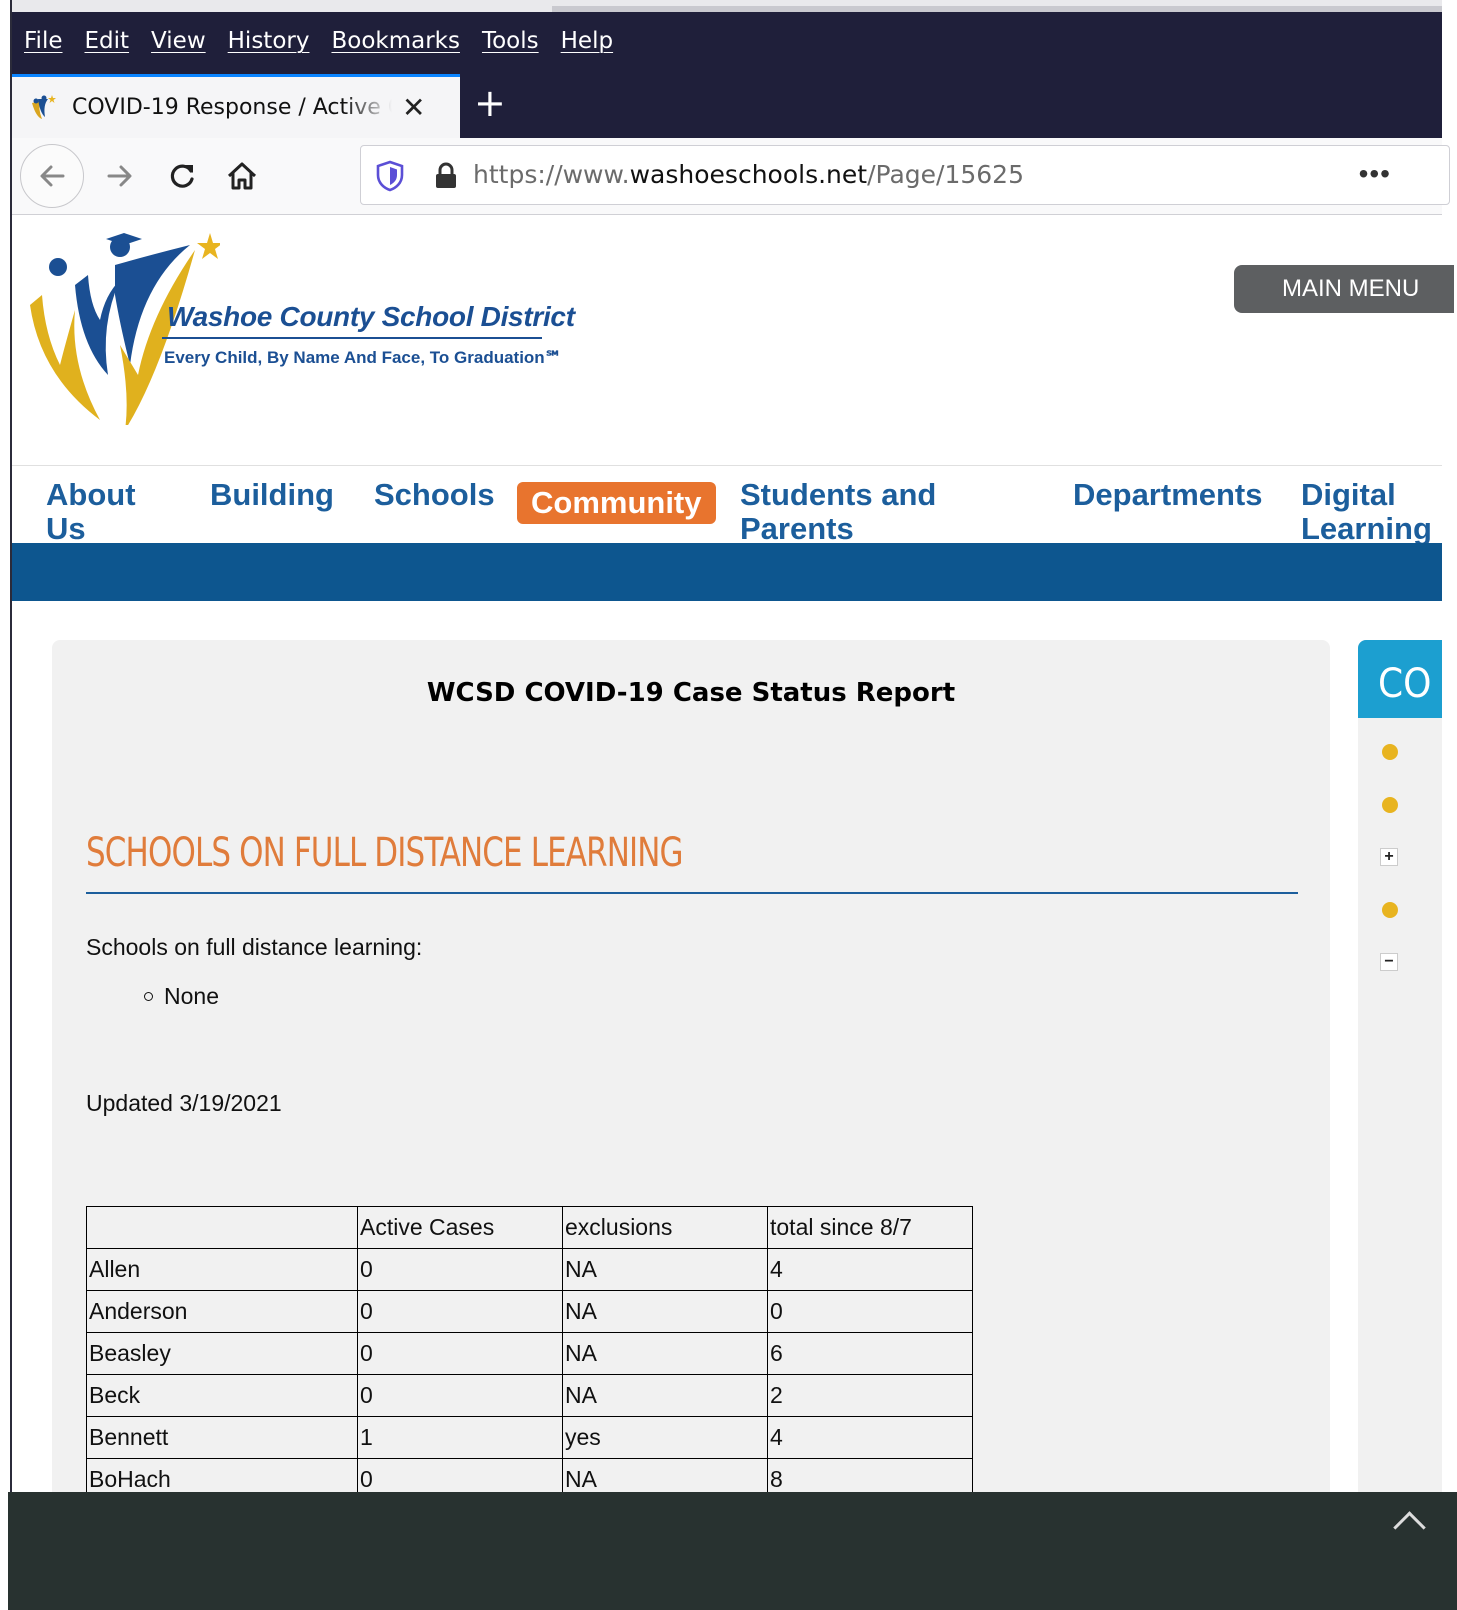 Image resolution: width=1457 pixels, height=1610 pixels. I want to click on menu-history: History, so click(269, 41).